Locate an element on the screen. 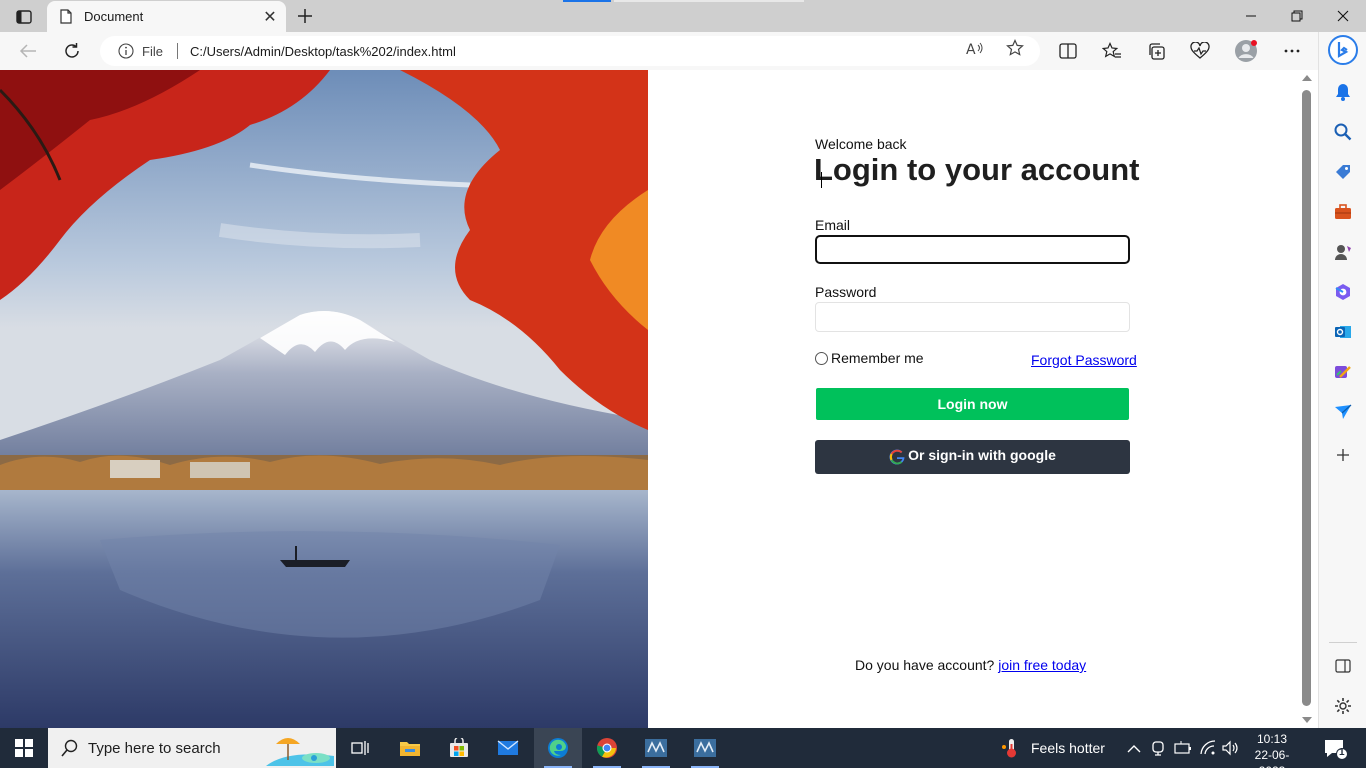  sidebar-settings-button is located at coordinates (1343, 706).